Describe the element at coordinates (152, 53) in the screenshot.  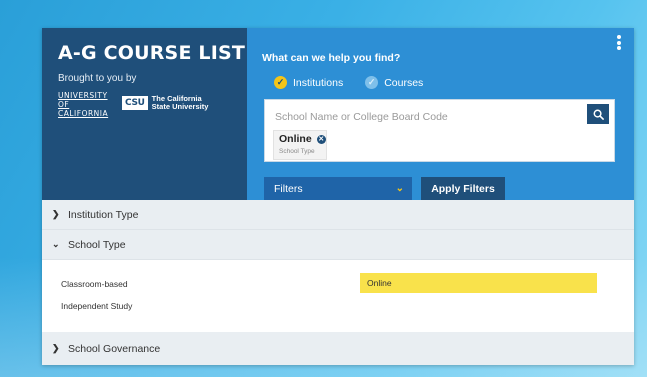
I see `app-title: A-G COURSE LIST` at that location.